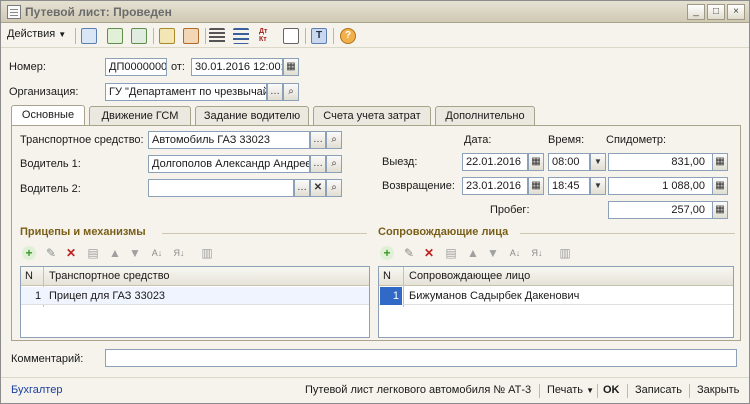 The width and height of the screenshot is (750, 404). I want to click on return-time-field: 18:45, so click(569, 186).